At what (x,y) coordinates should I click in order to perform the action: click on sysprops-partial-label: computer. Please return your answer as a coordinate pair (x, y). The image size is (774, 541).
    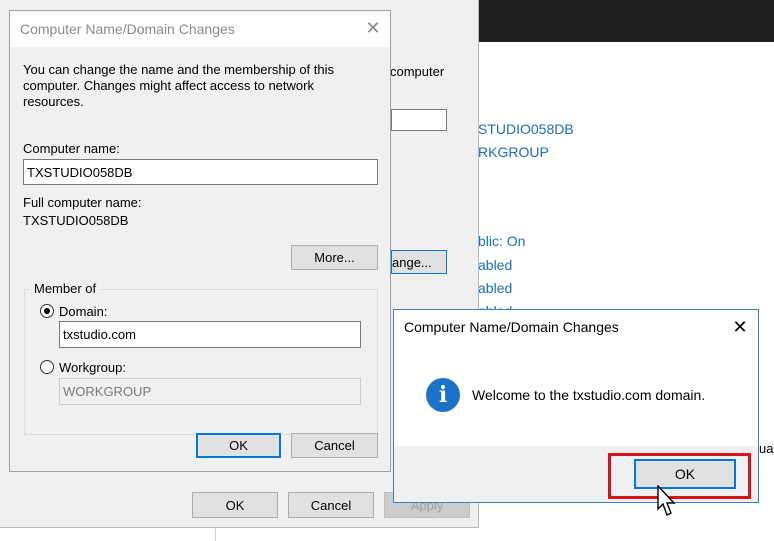
    Looking at the image, I should click on (417, 71).